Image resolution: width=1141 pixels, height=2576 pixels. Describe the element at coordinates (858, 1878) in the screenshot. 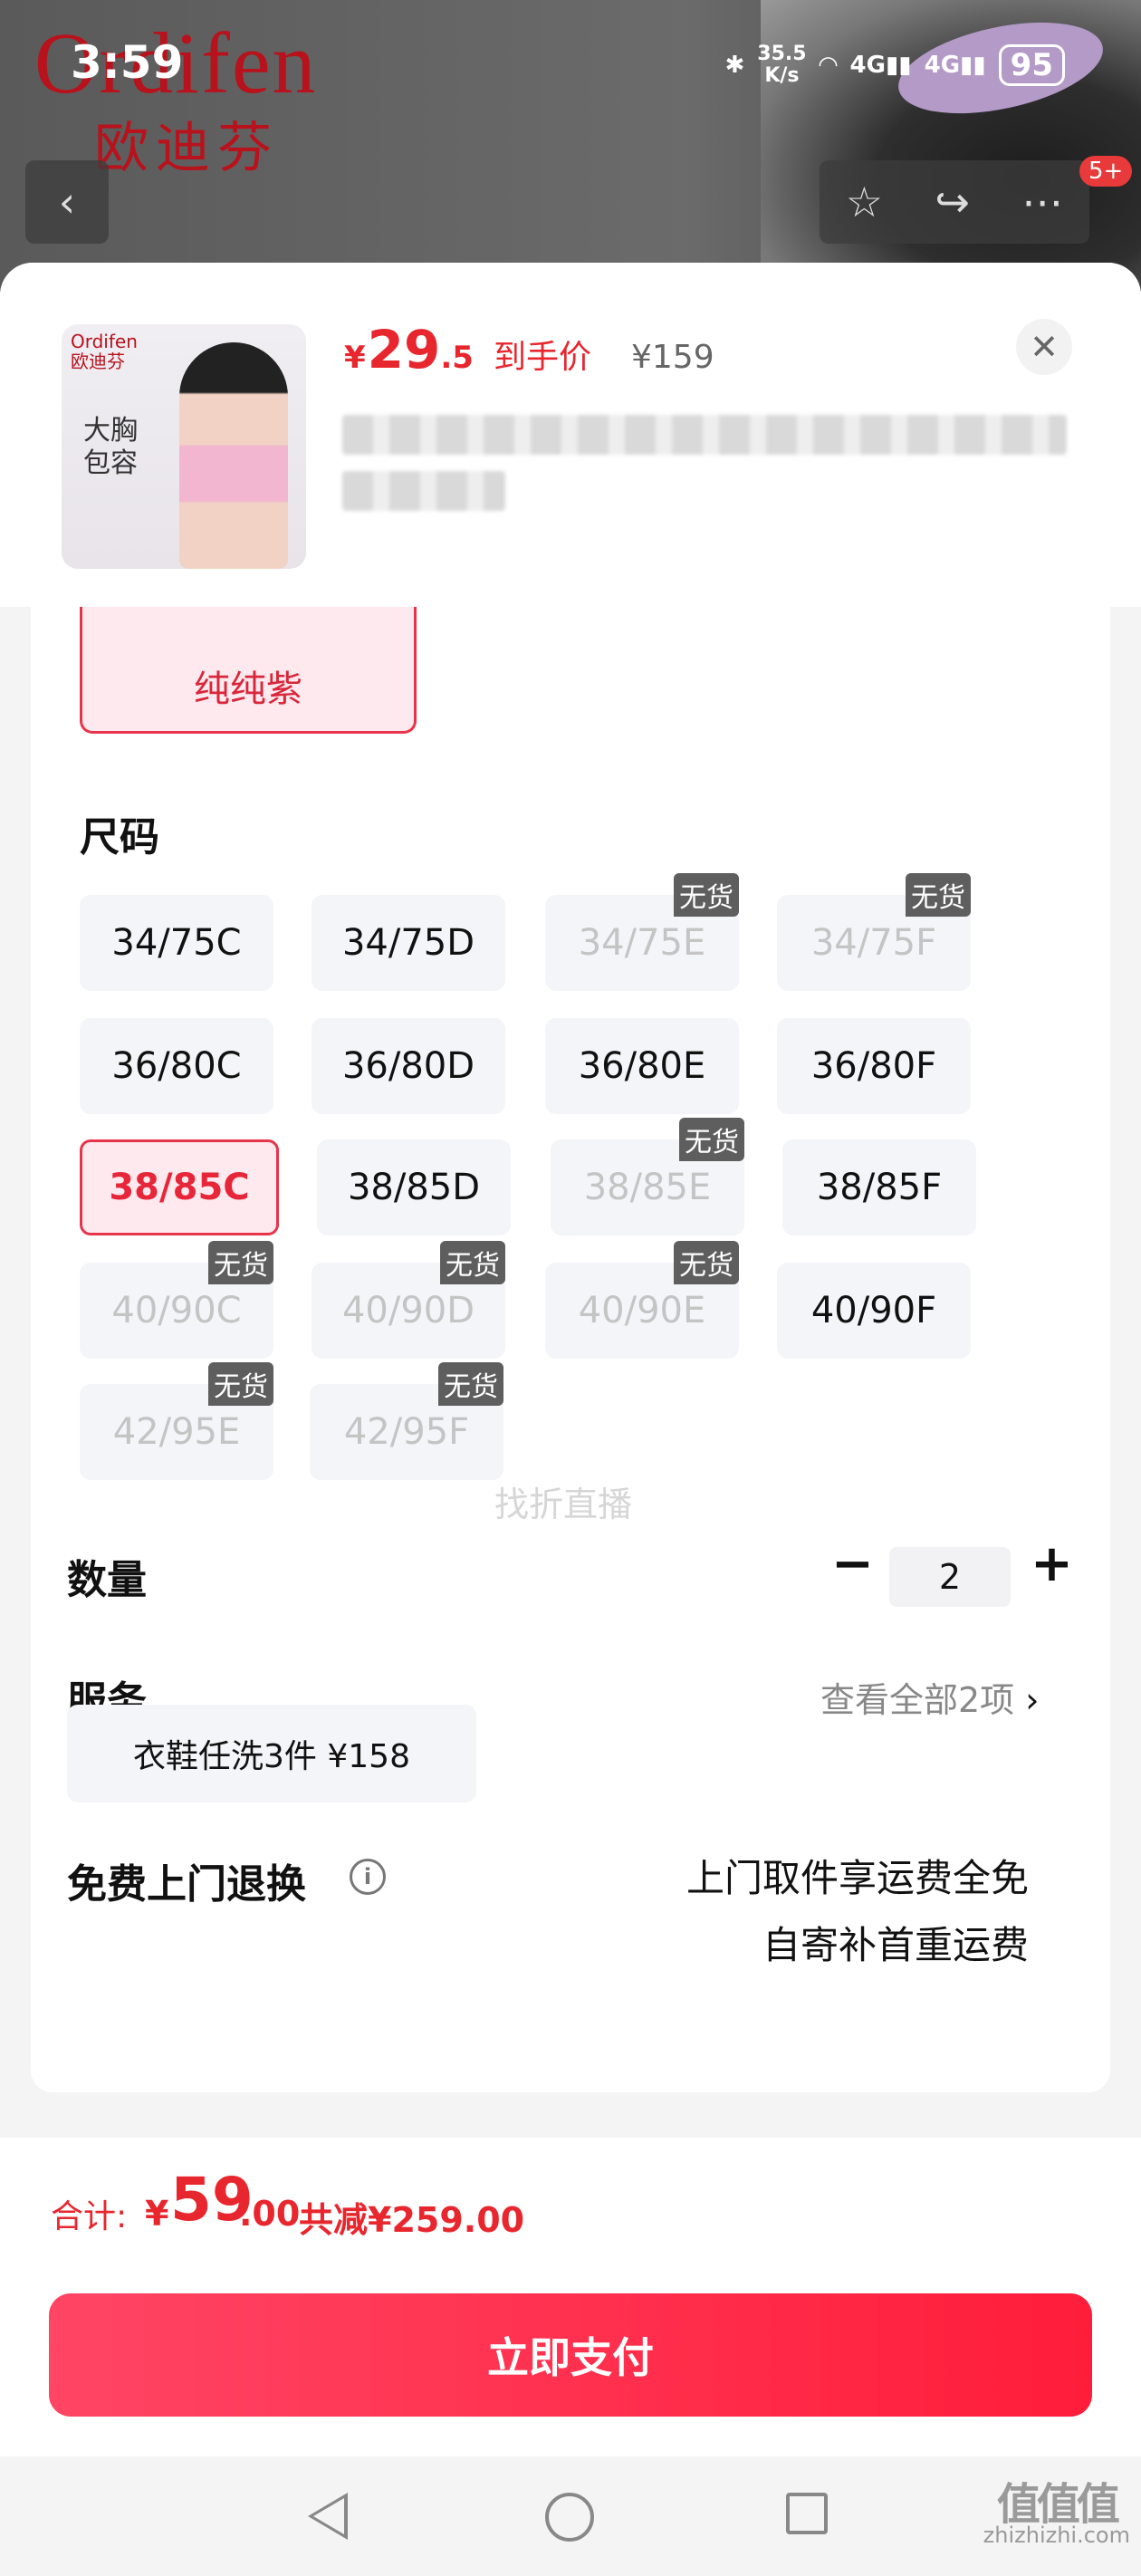

I see `returns-detail-line1: 上门取件享运费全免` at that location.